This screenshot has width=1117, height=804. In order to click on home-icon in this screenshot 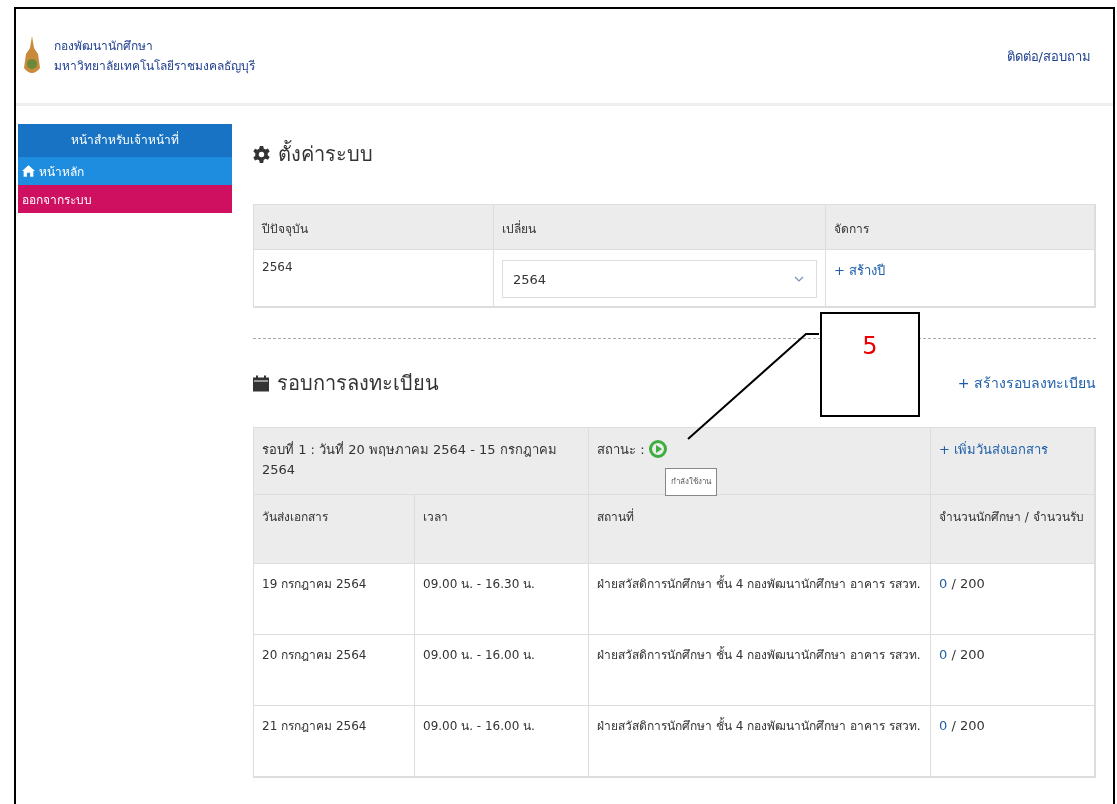, I will do `click(28, 171)`.